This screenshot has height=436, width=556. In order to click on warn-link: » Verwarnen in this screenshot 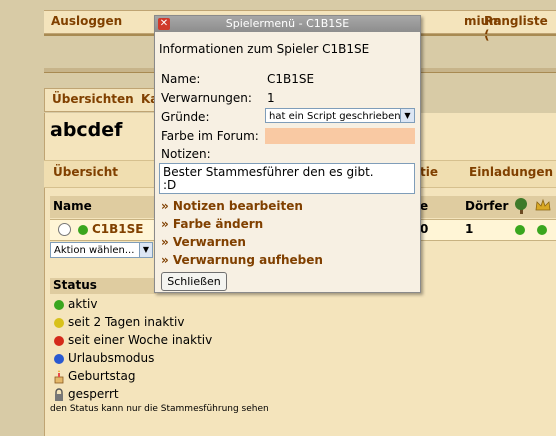, I will do `click(203, 242)`.